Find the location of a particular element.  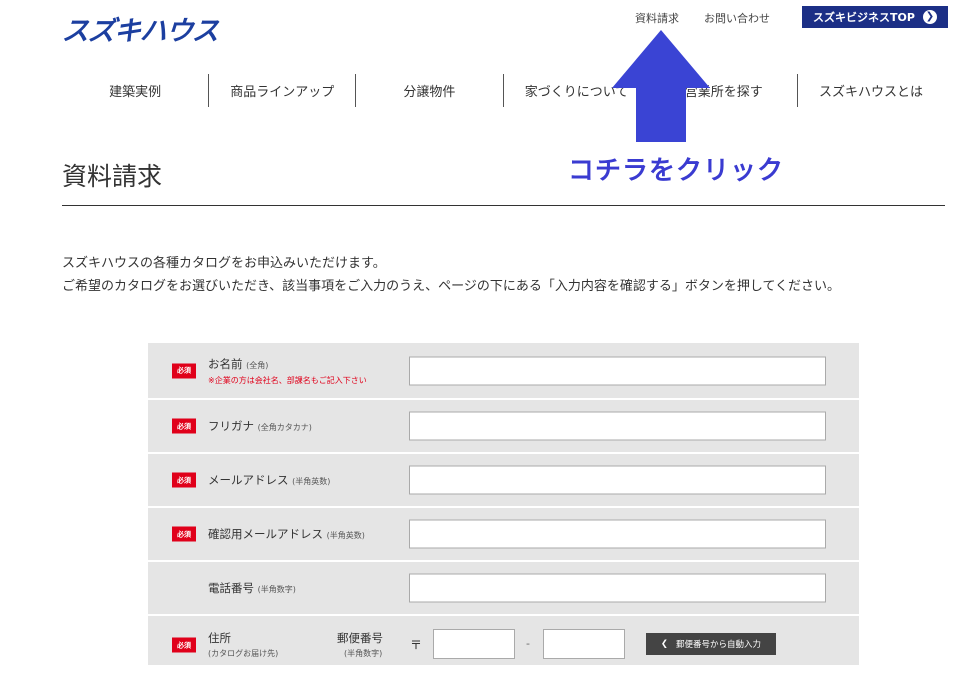

top-link-contact: お問い合わせ is located at coordinates (737, 18).